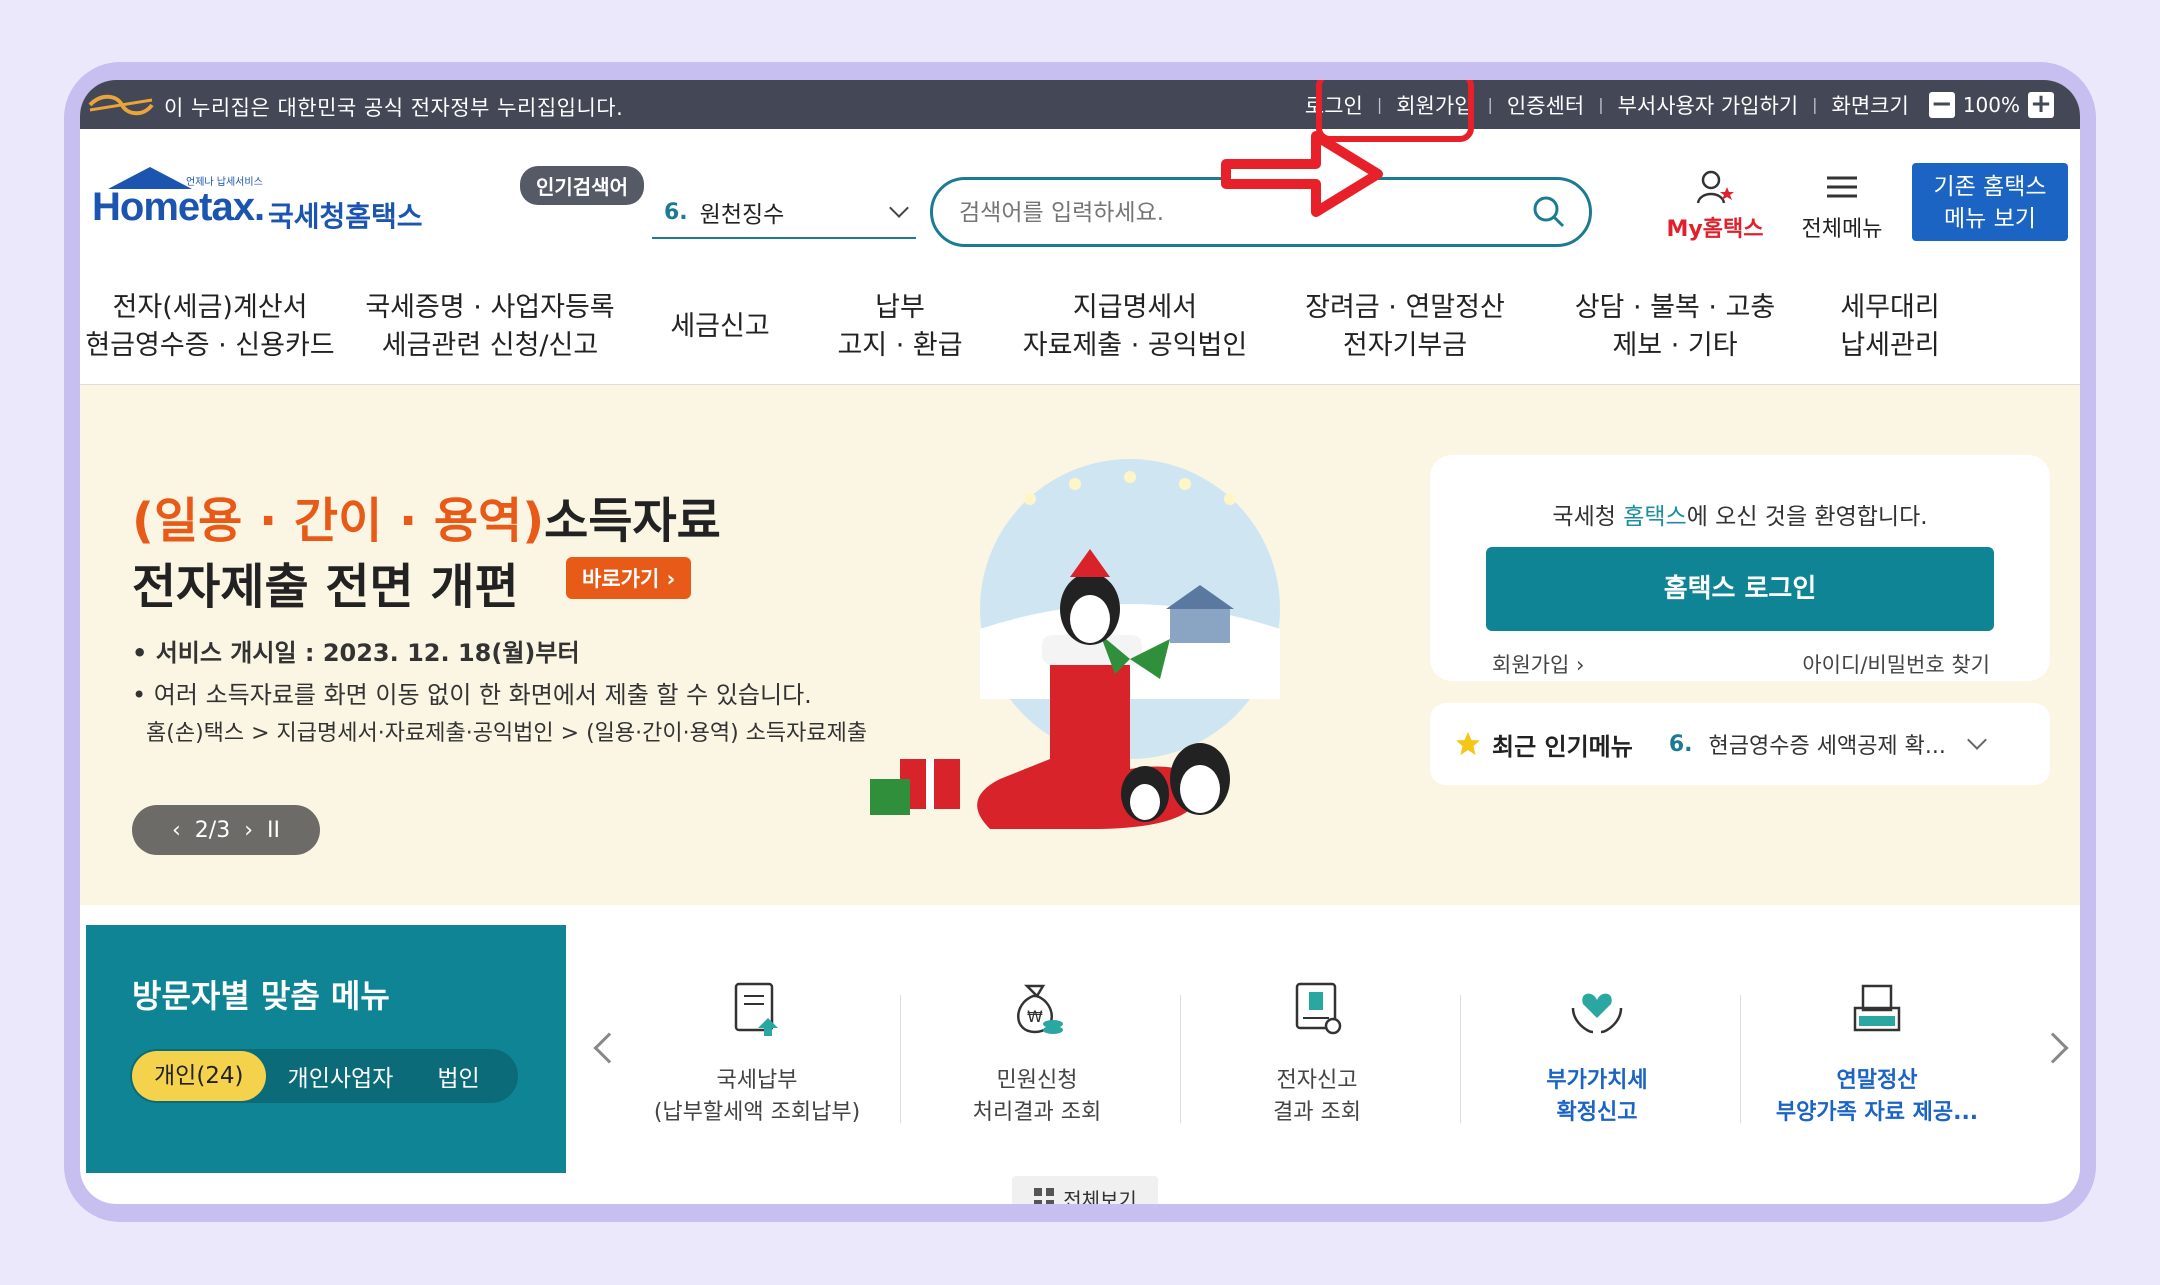 The width and height of the screenshot is (2160, 1285). Describe the element at coordinates (1990, 219) in the screenshot. I see `legacy-line2: 메뉴 보기` at that location.